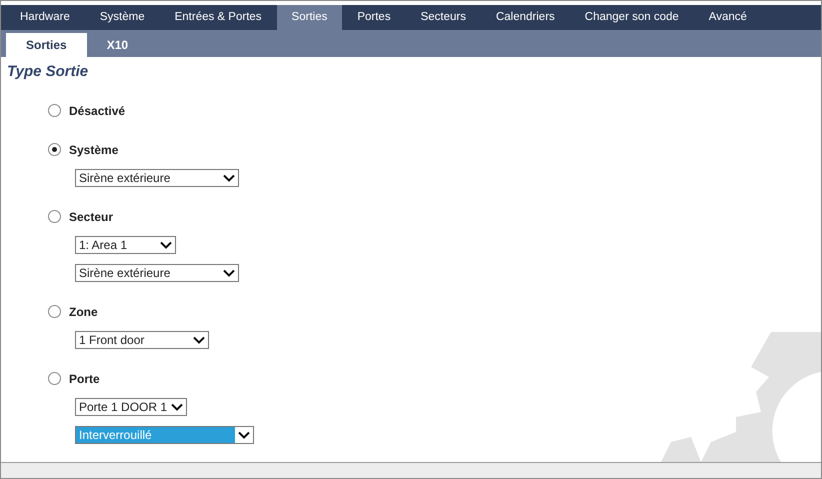 Image resolution: width=822 pixels, height=479 pixels. What do you see at coordinates (117, 45) in the screenshot?
I see `sub-tab: X10` at bounding box center [117, 45].